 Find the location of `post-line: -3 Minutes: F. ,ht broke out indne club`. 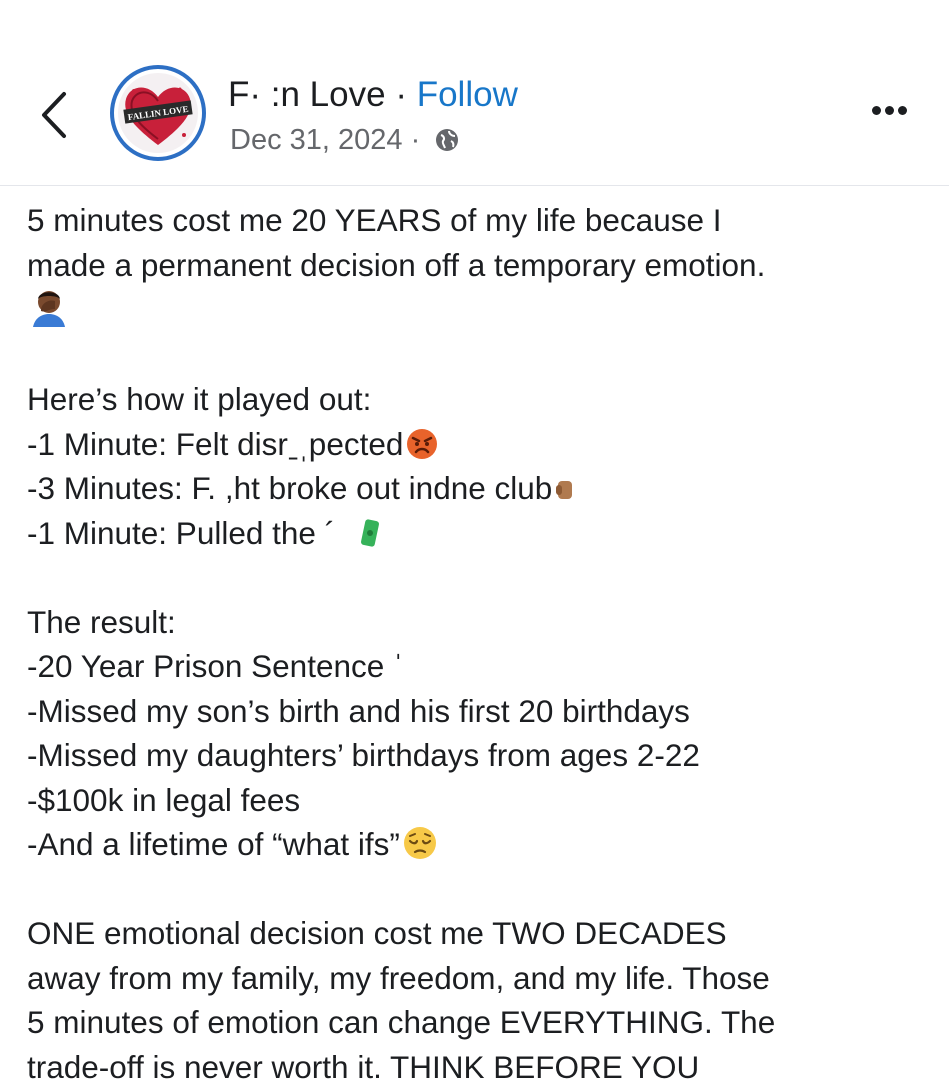

post-line: -3 Minutes: F. ,ht broke out indne club is located at coordinates (482, 488).